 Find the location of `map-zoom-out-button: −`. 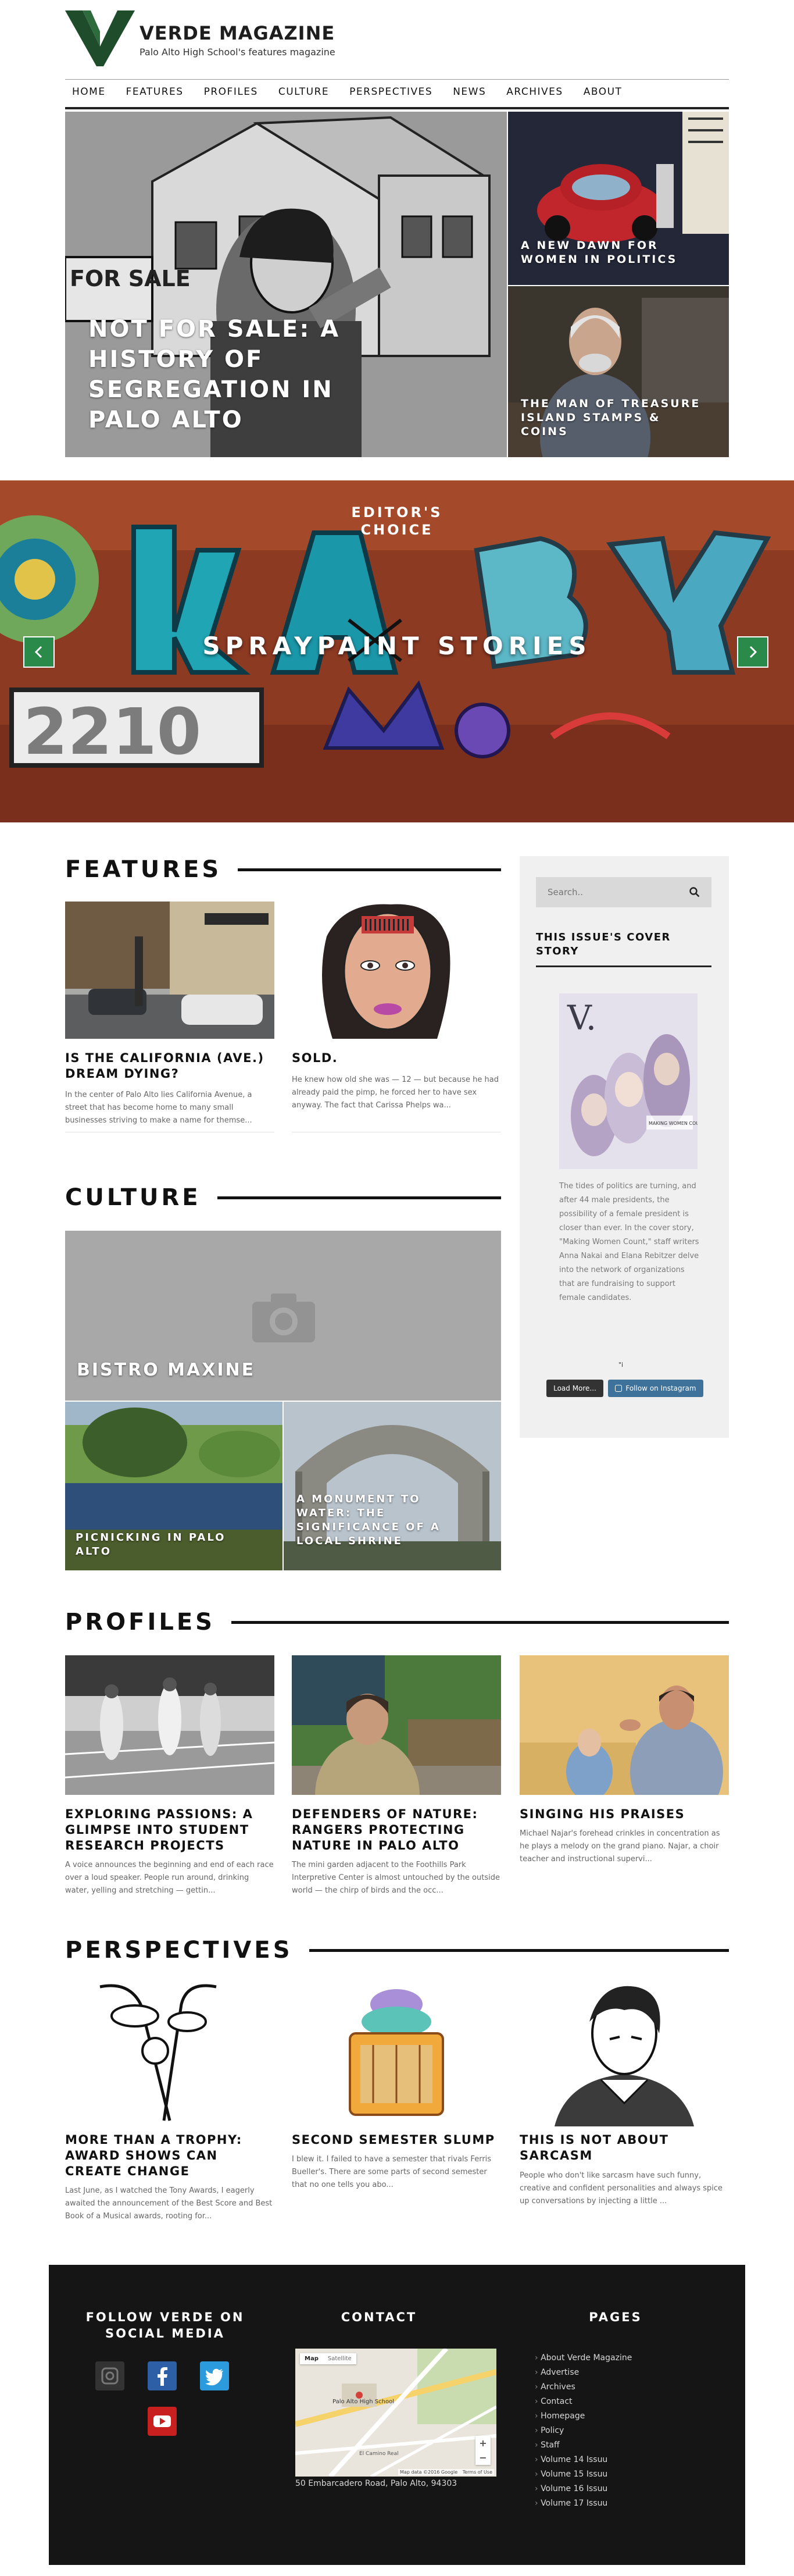

map-zoom-out-button: − is located at coordinates (483, 2457).